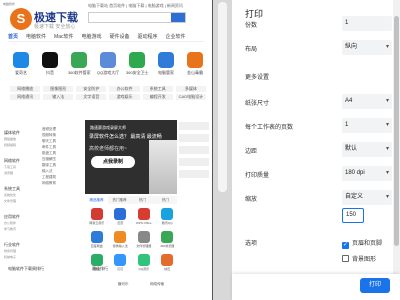  I want to click on category-tag: 编程开发, so click(157, 97).